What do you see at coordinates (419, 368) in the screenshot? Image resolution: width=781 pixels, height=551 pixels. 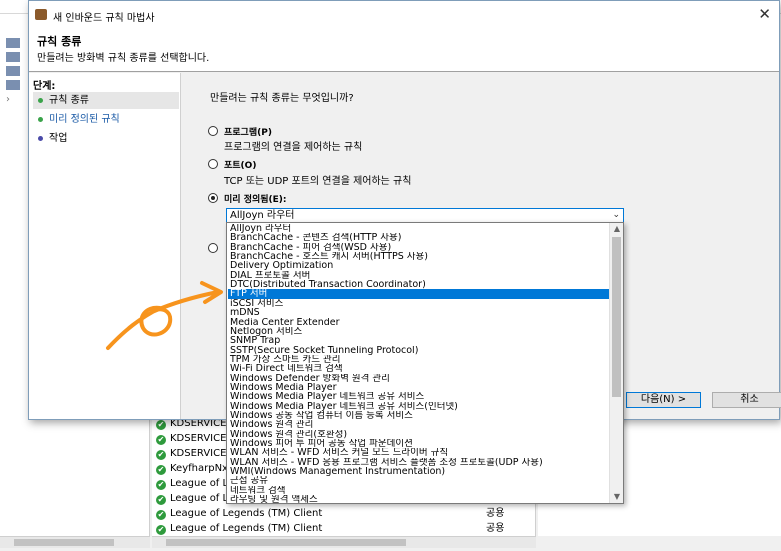 I see `dropdown-option: Wi-Fi Direct 네트워크 검색` at bounding box center [419, 368].